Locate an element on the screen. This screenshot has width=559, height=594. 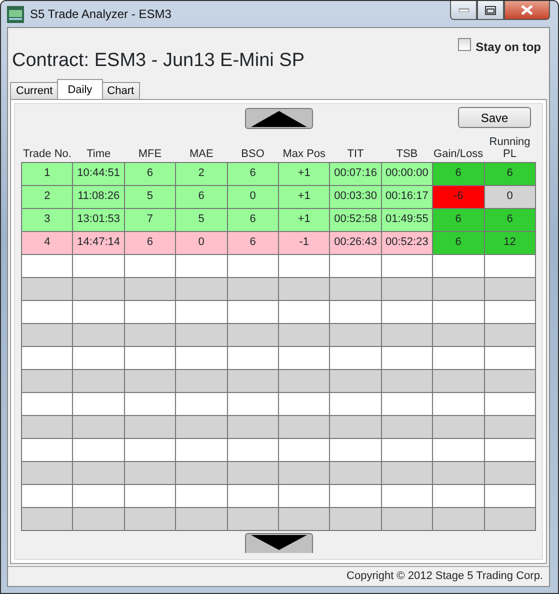
table-cell: 4 is located at coordinates (47, 242).